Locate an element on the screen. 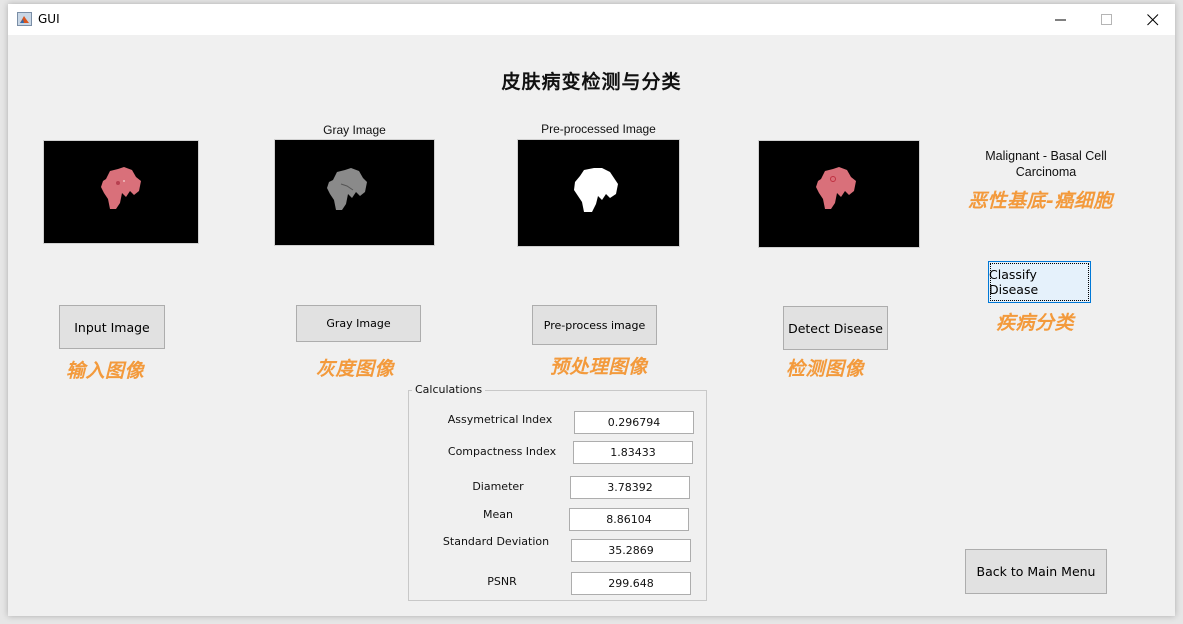  window-title: GUI is located at coordinates (49, 19).